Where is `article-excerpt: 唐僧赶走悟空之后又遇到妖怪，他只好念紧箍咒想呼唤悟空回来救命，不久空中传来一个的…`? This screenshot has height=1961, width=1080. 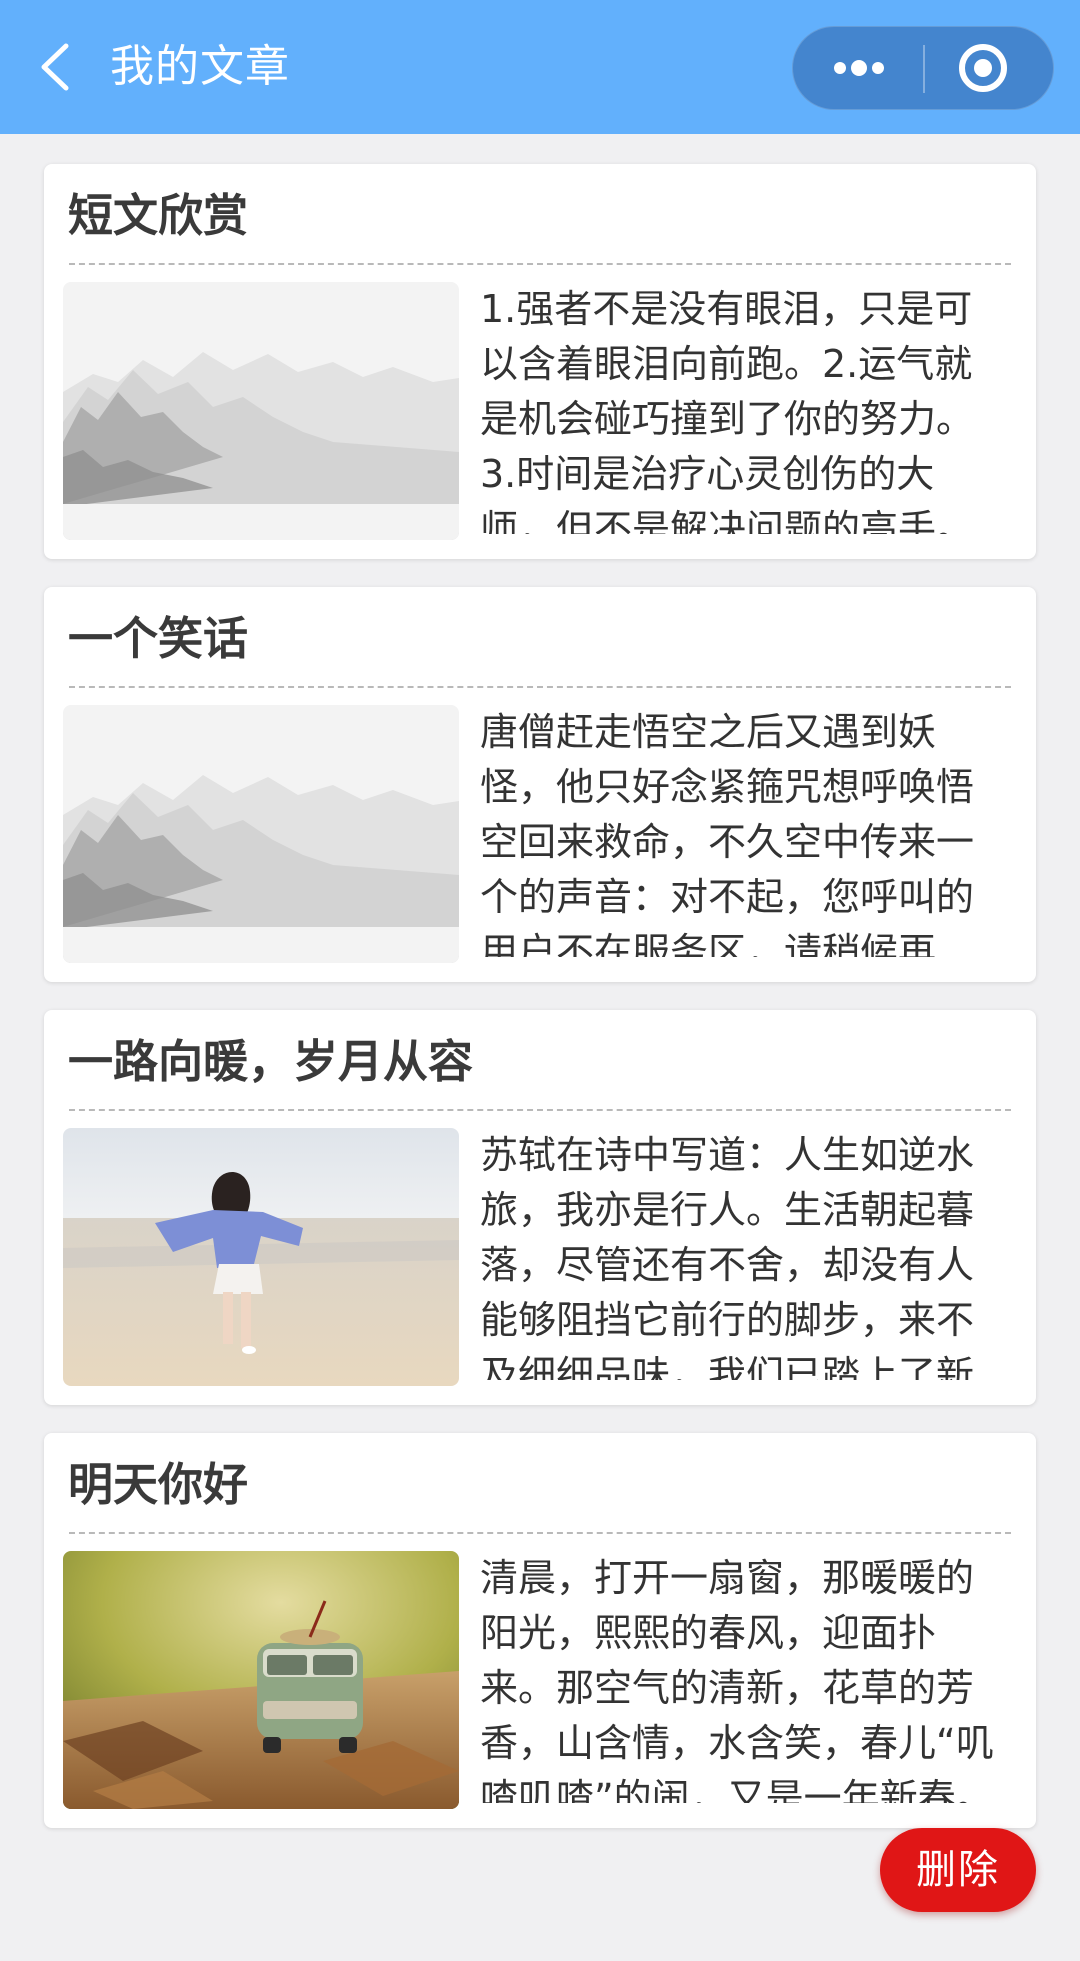
article-excerpt: 唐僧赶走悟空之后又遇到妖怪，他只好念紧箍咒想呼唤悟空回来救命，不久空中传来一个的… is located at coordinates (727, 833).